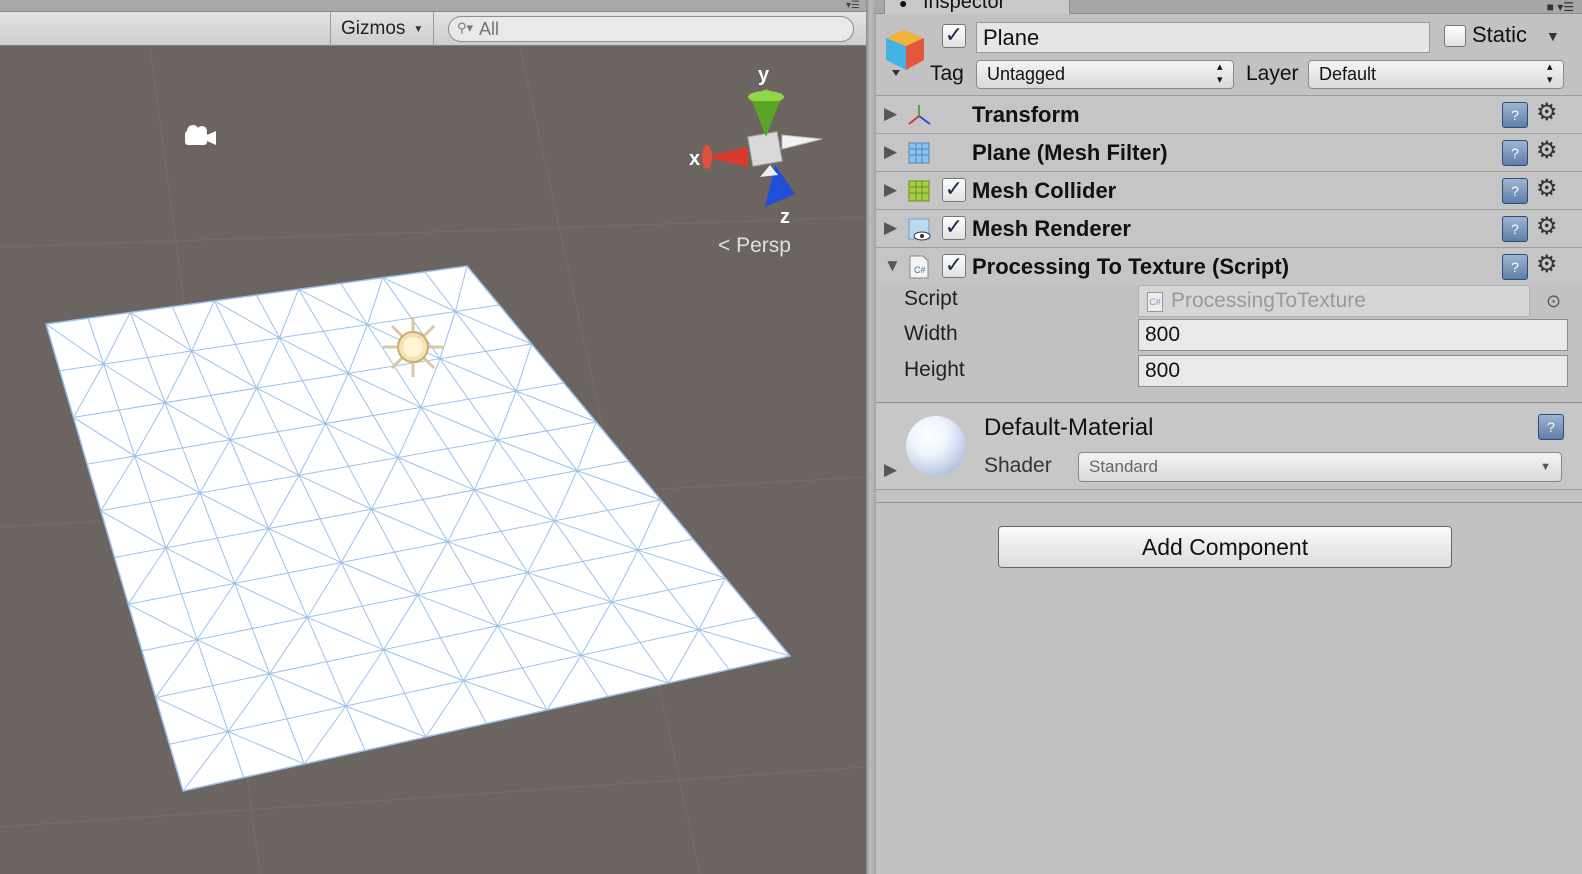 This screenshot has width=1582, height=874. Describe the element at coordinates (931, 333) in the screenshot. I see `width-label: Width` at that location.